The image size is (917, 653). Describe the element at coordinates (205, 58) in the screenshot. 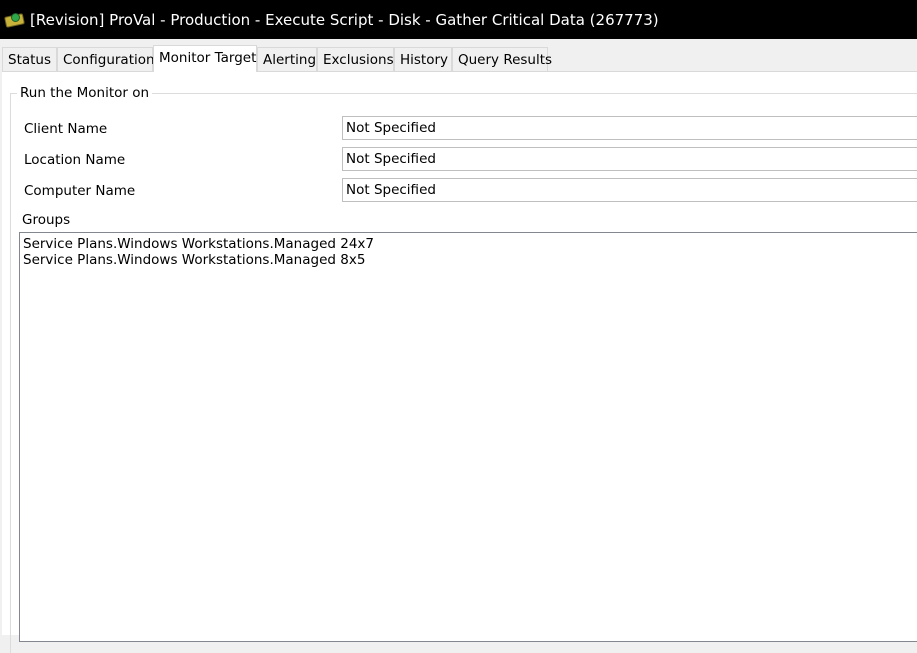

I see `tab-monitor-target: Monitor Target` at that location.